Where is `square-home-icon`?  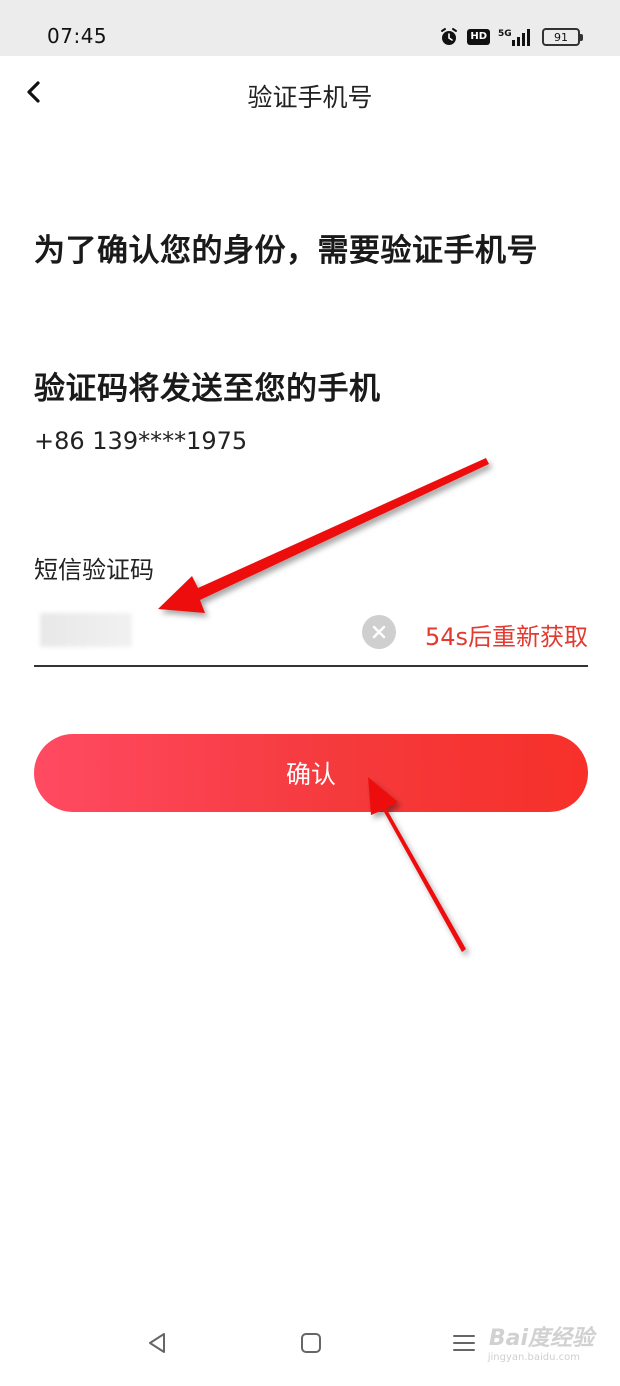
square-home-icon is located at coordinates (311, 1343).